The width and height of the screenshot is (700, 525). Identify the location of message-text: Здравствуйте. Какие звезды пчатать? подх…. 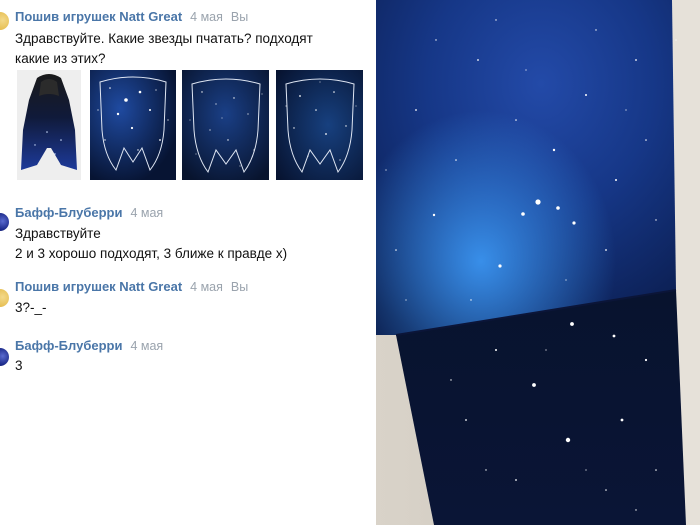
(164, 49).